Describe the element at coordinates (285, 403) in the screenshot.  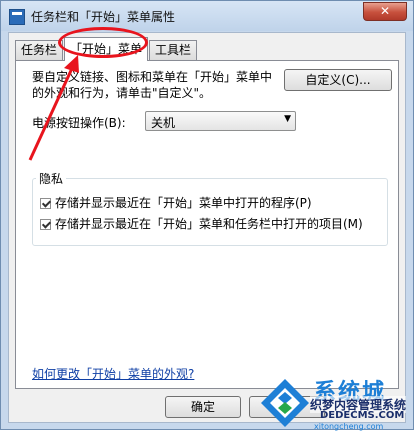
I see `watermark-logo-icon` at that location.